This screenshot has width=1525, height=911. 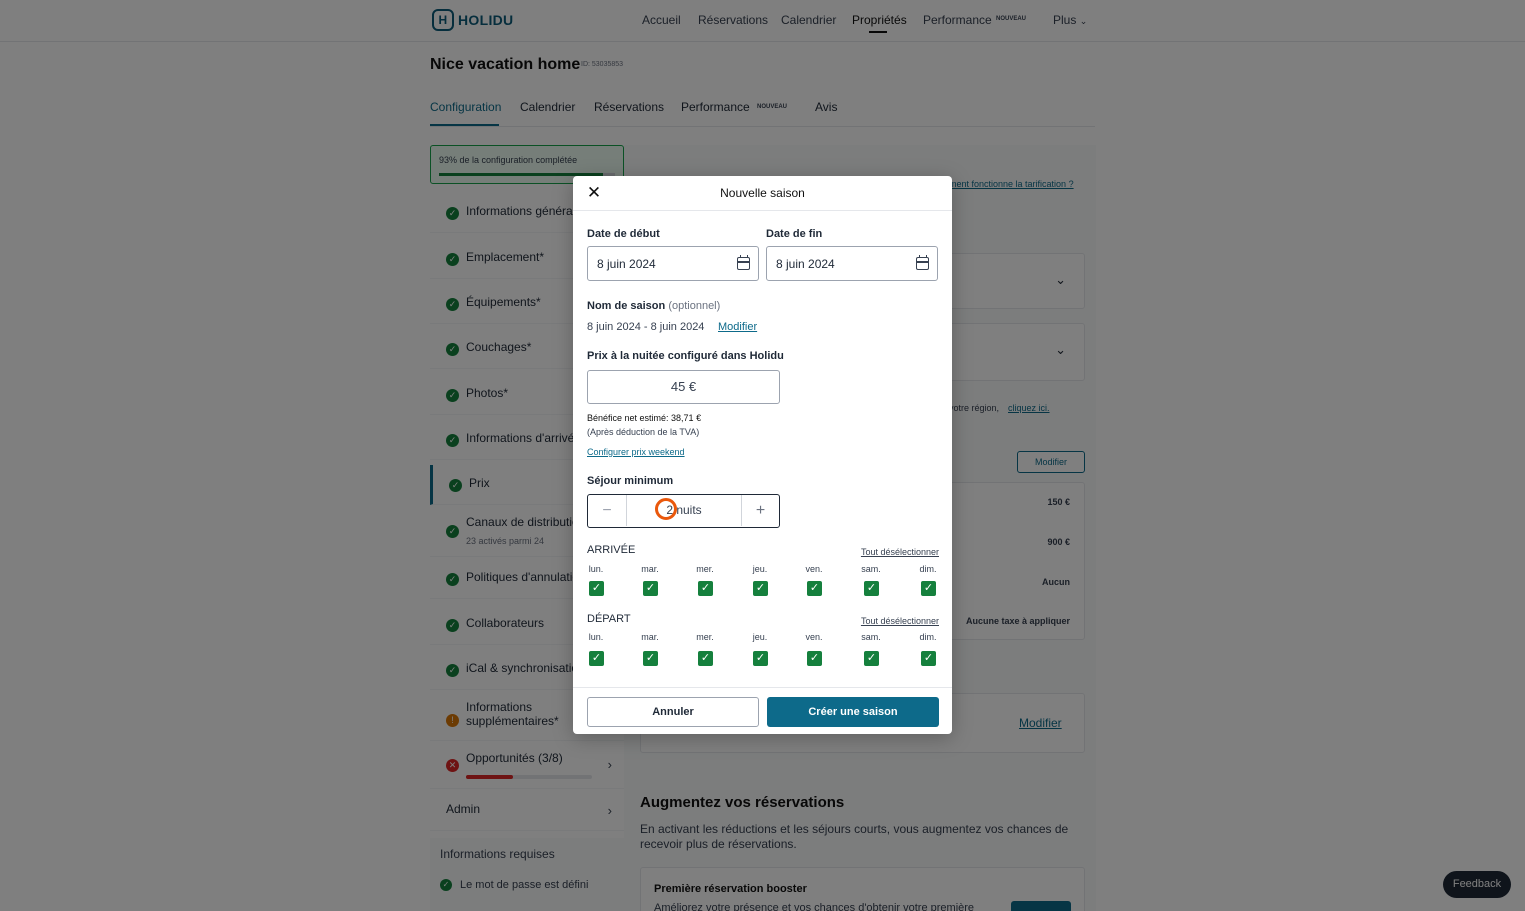 I want to click on end-date-field: 8 juin 2024, so click(x=852, y=263).